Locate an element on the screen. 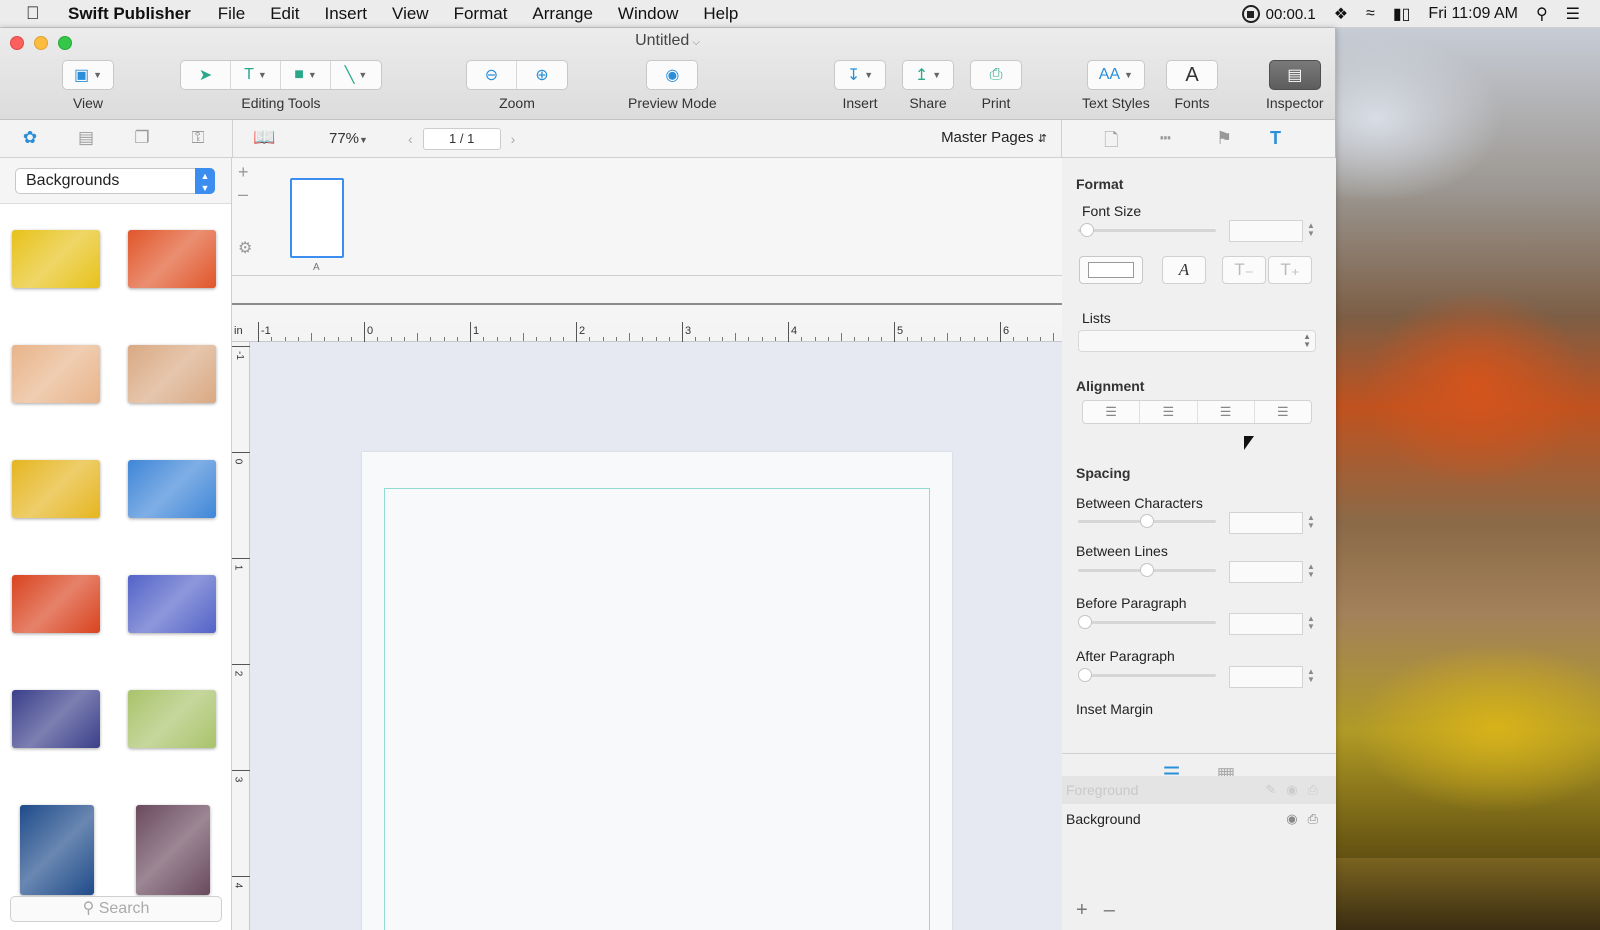 The height and width of the screenshot is (930, 1600). zoom-in-button: ⊕ is located at coordinates (542, 75).